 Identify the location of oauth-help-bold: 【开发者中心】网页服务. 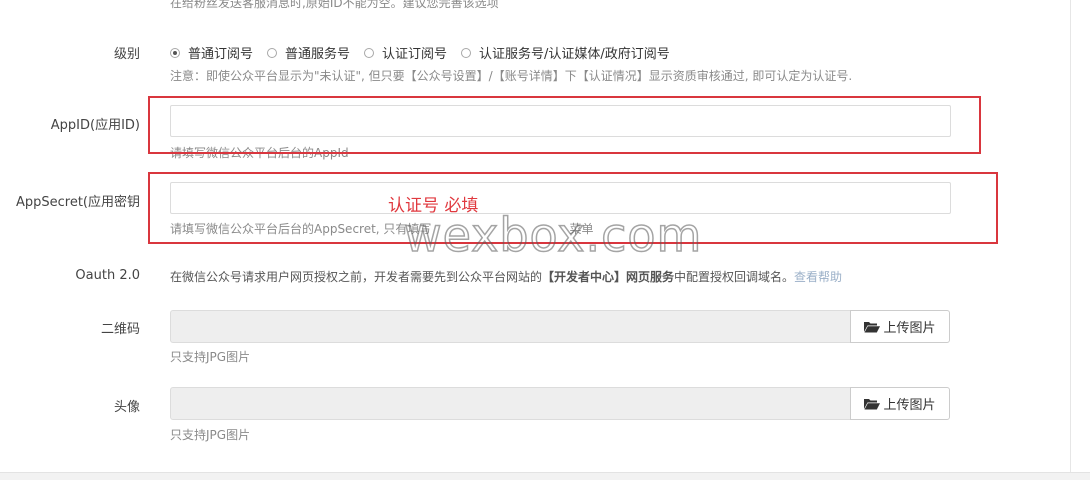
(608, 277).